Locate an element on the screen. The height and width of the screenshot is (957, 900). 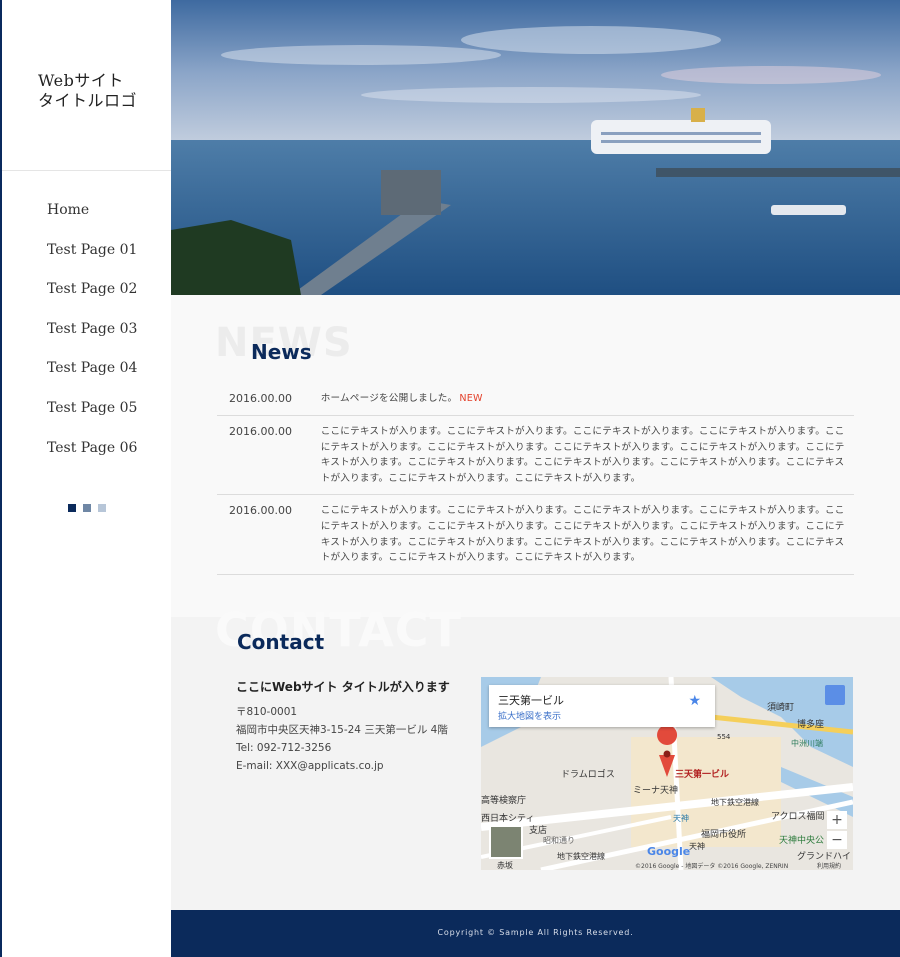
map-info-card: 三天第一ビル 拡大地図を表示 ★ is located at coordinates (602, 706).